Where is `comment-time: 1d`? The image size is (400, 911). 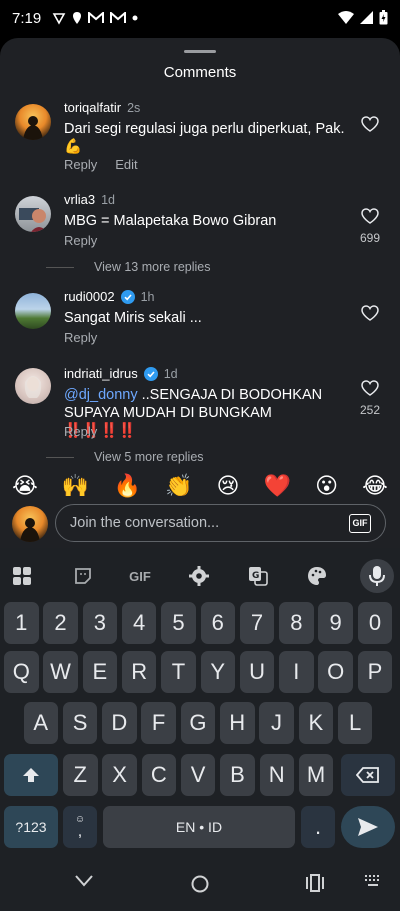
comment-time: 1d is located at coordinates (170, 373).